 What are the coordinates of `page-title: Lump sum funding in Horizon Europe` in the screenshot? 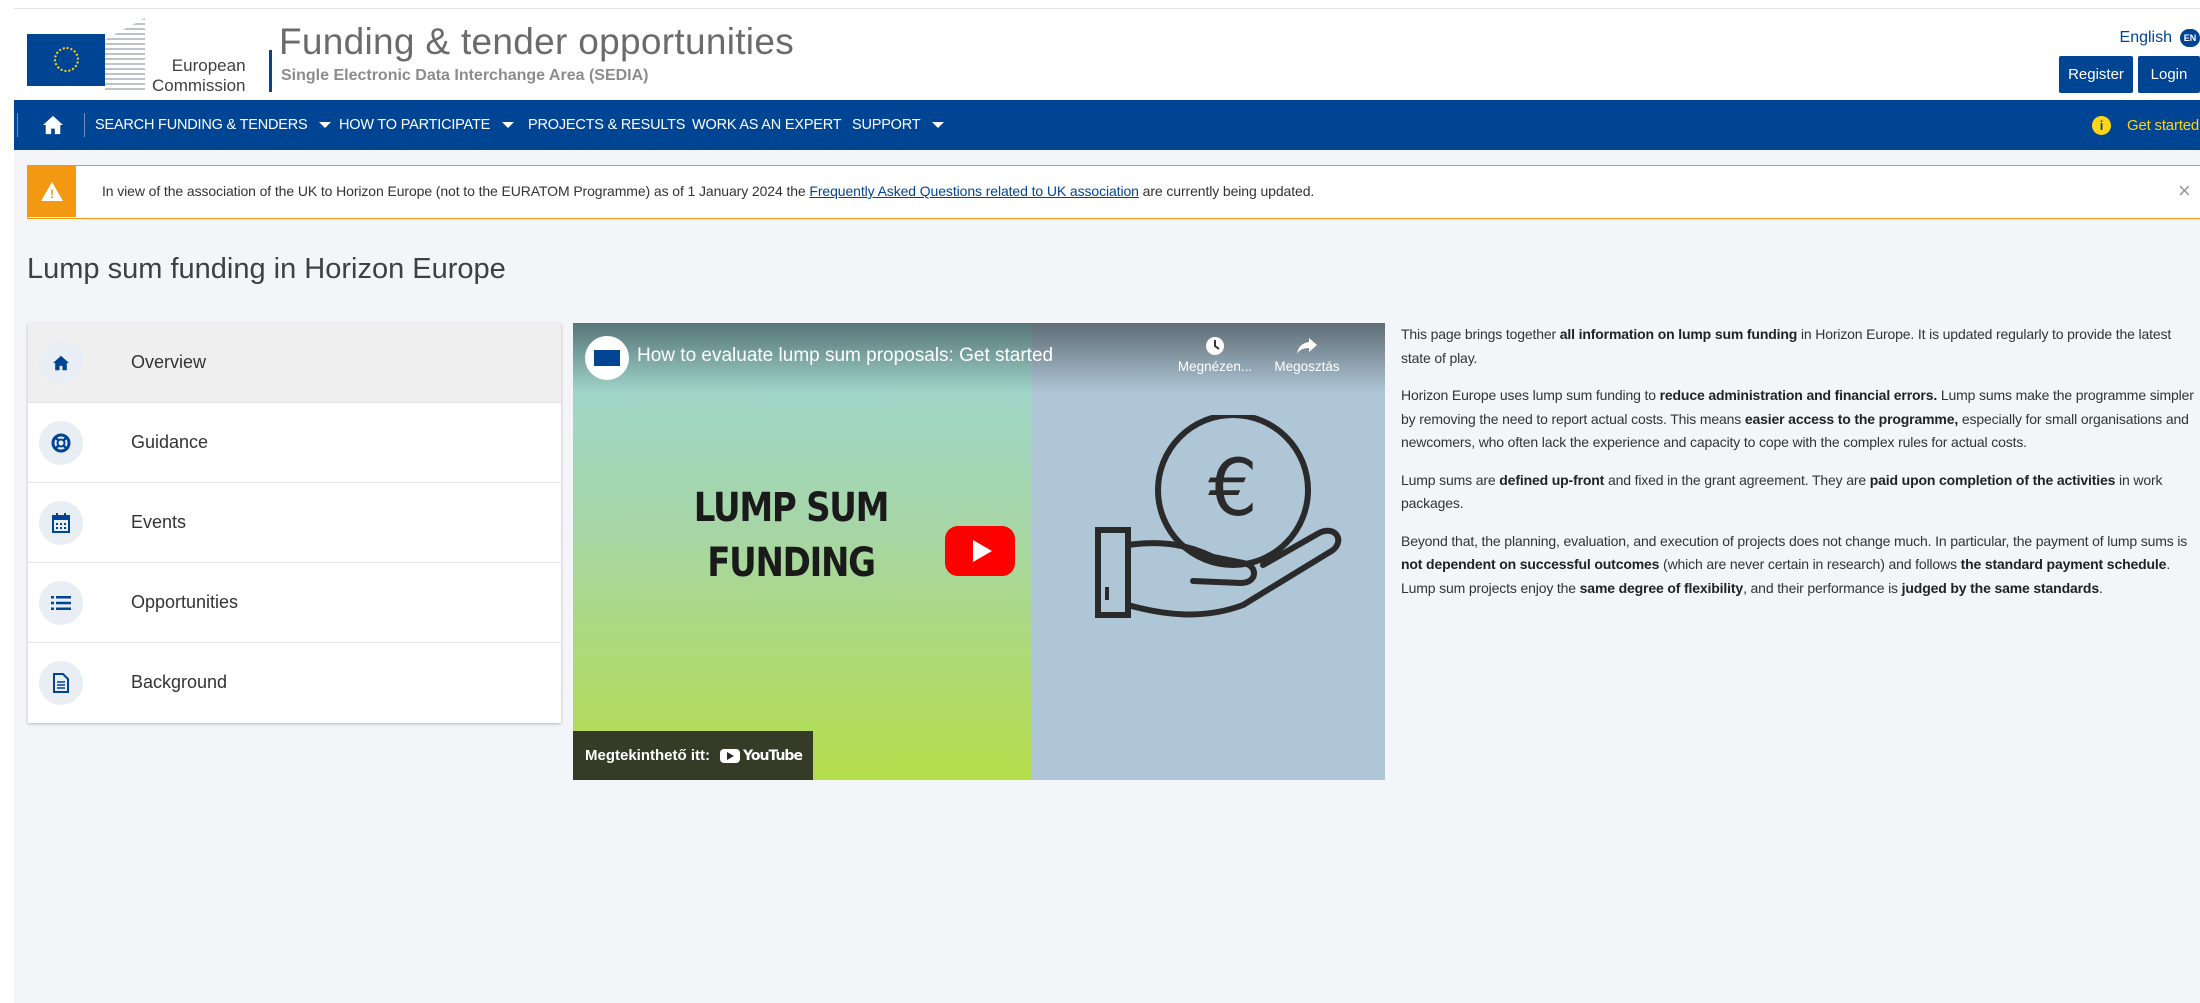 It's located at (266, 269).